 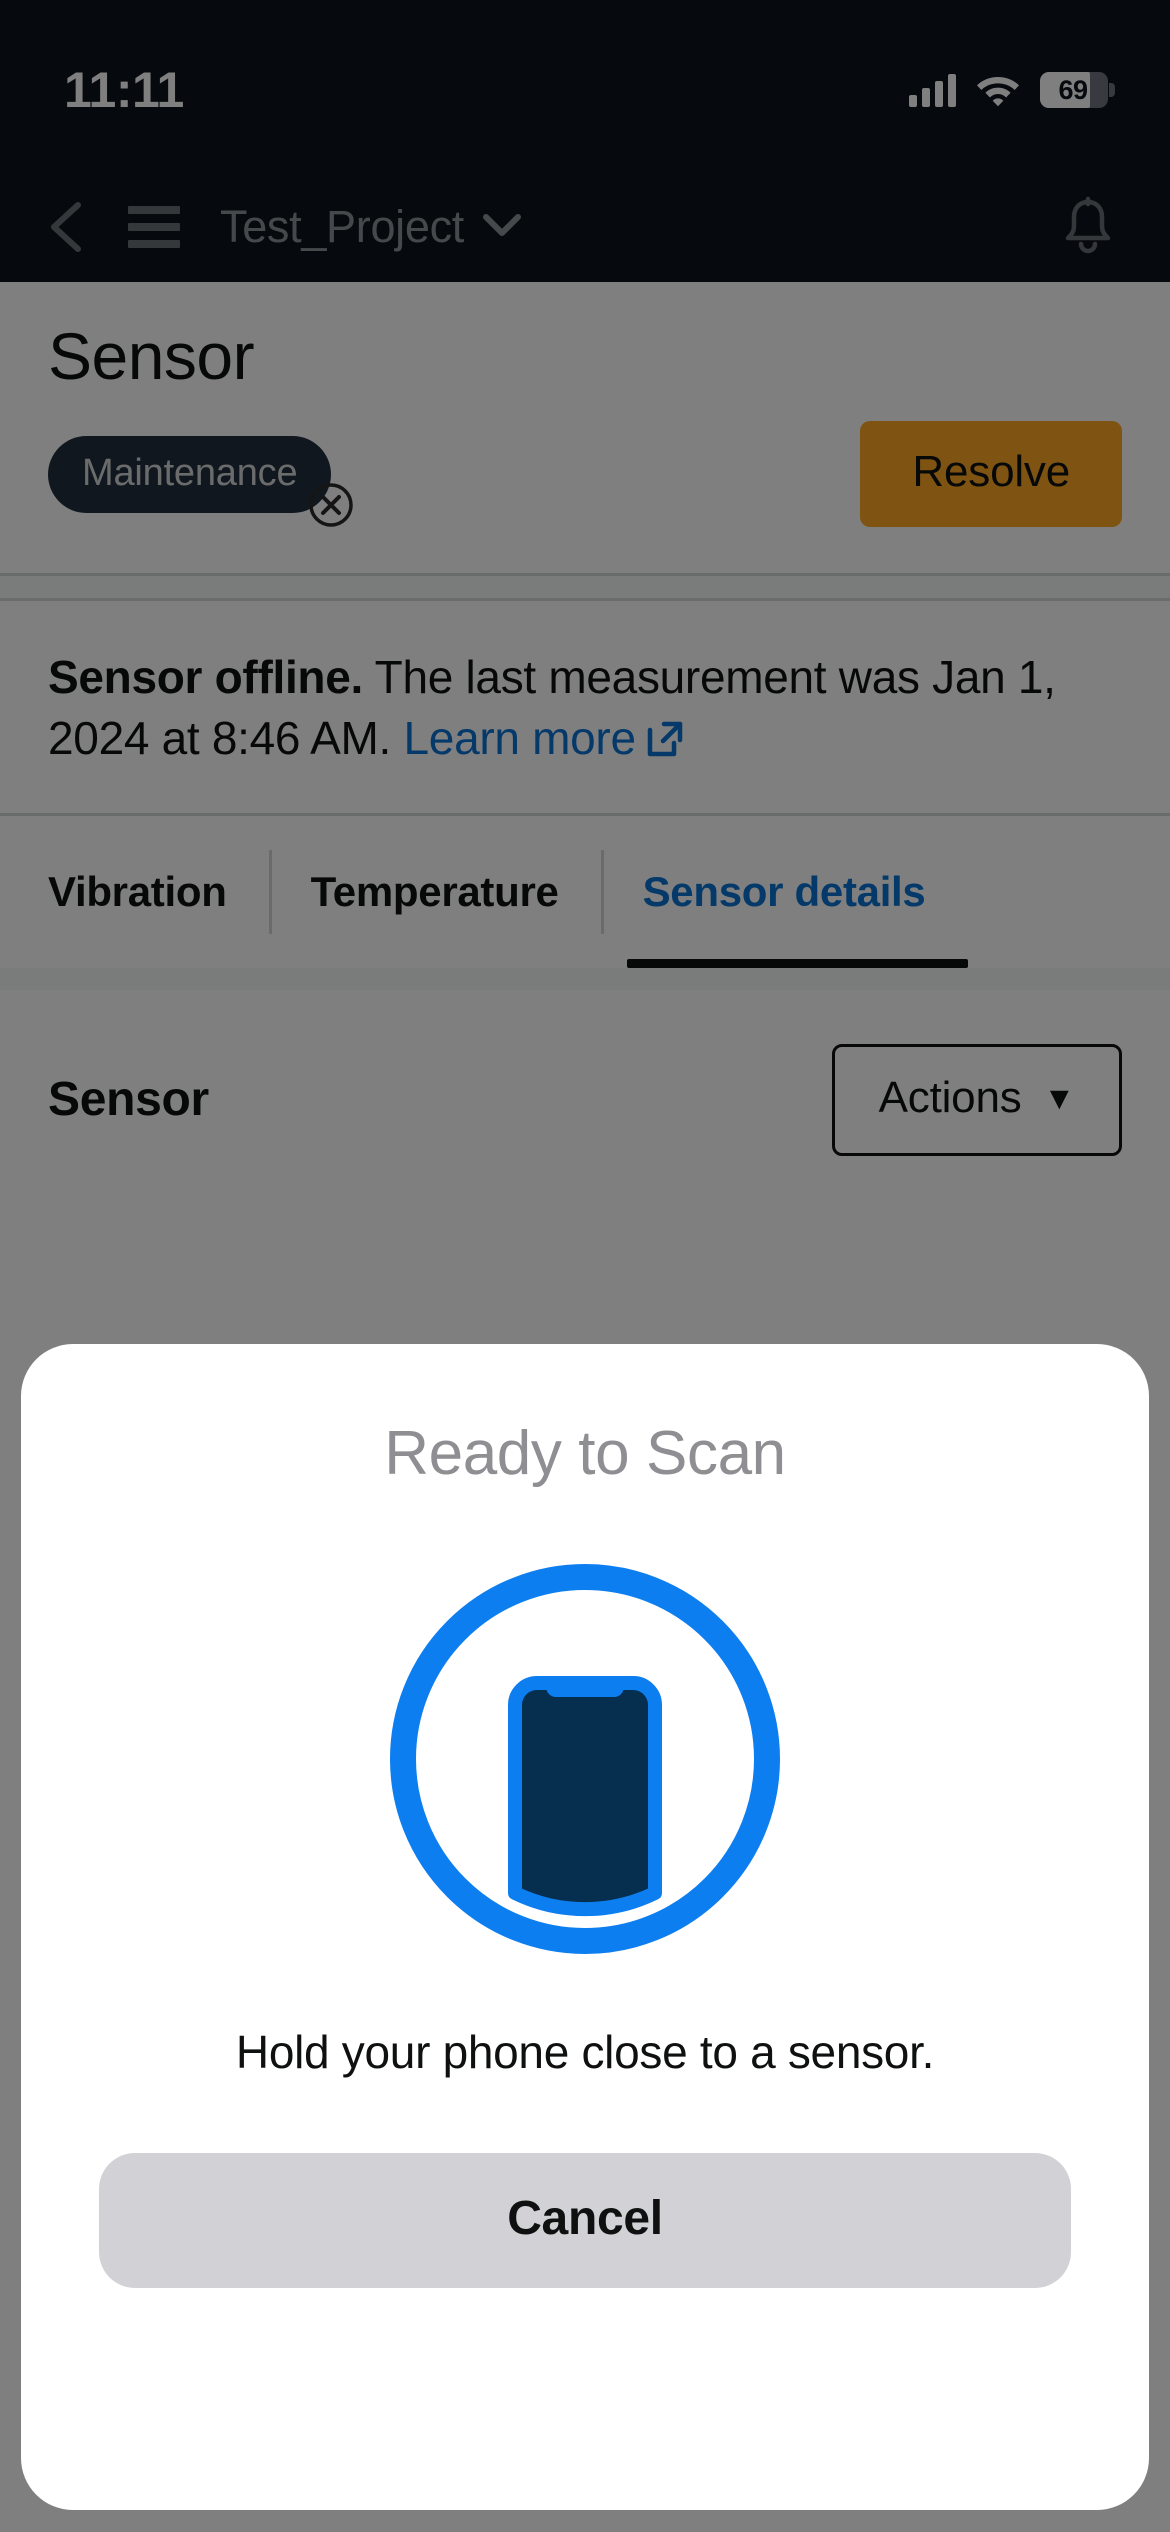 I want to click on external-link-icon, so click(x=665, y=739).